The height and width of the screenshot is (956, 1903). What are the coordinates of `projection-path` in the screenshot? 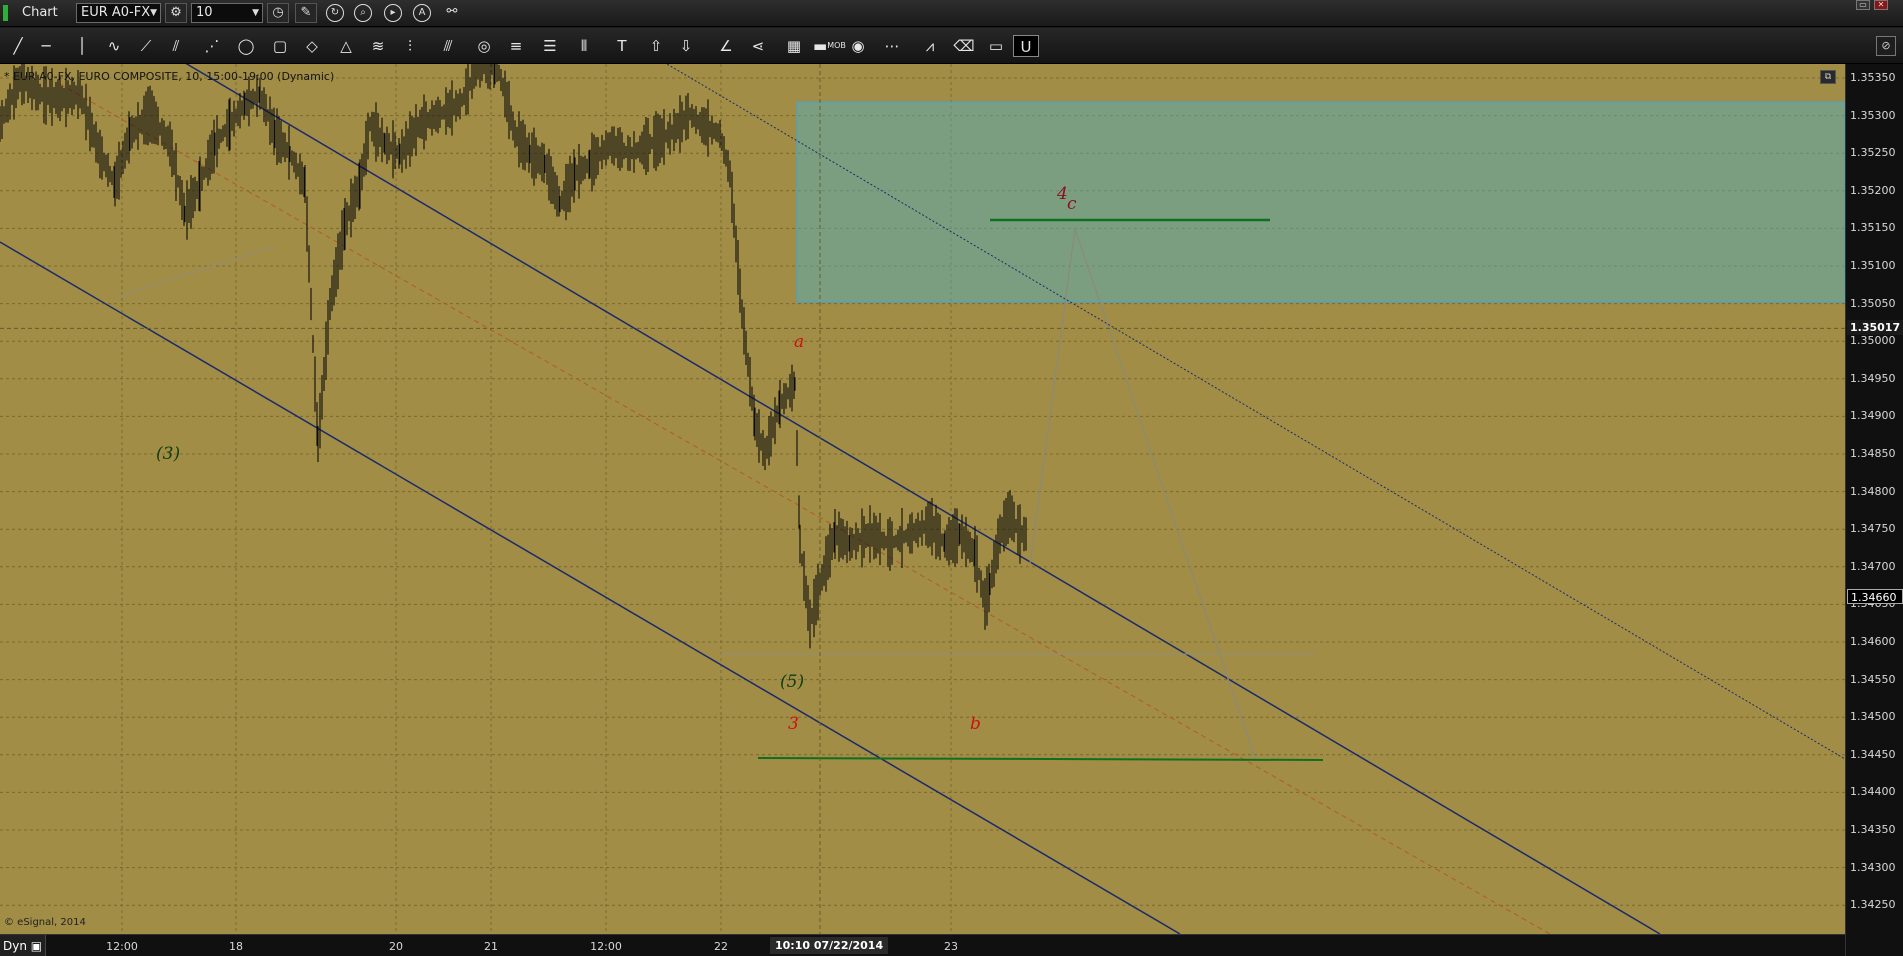 It's located at (1142, 493).